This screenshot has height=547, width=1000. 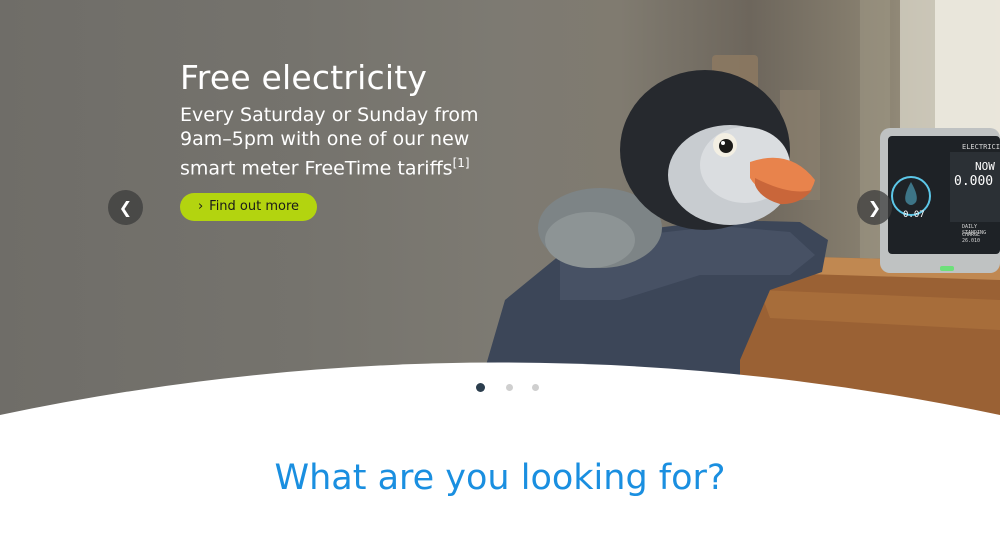 I want to click on find-out-more-label: Find out more, so click(x=254, y=206).